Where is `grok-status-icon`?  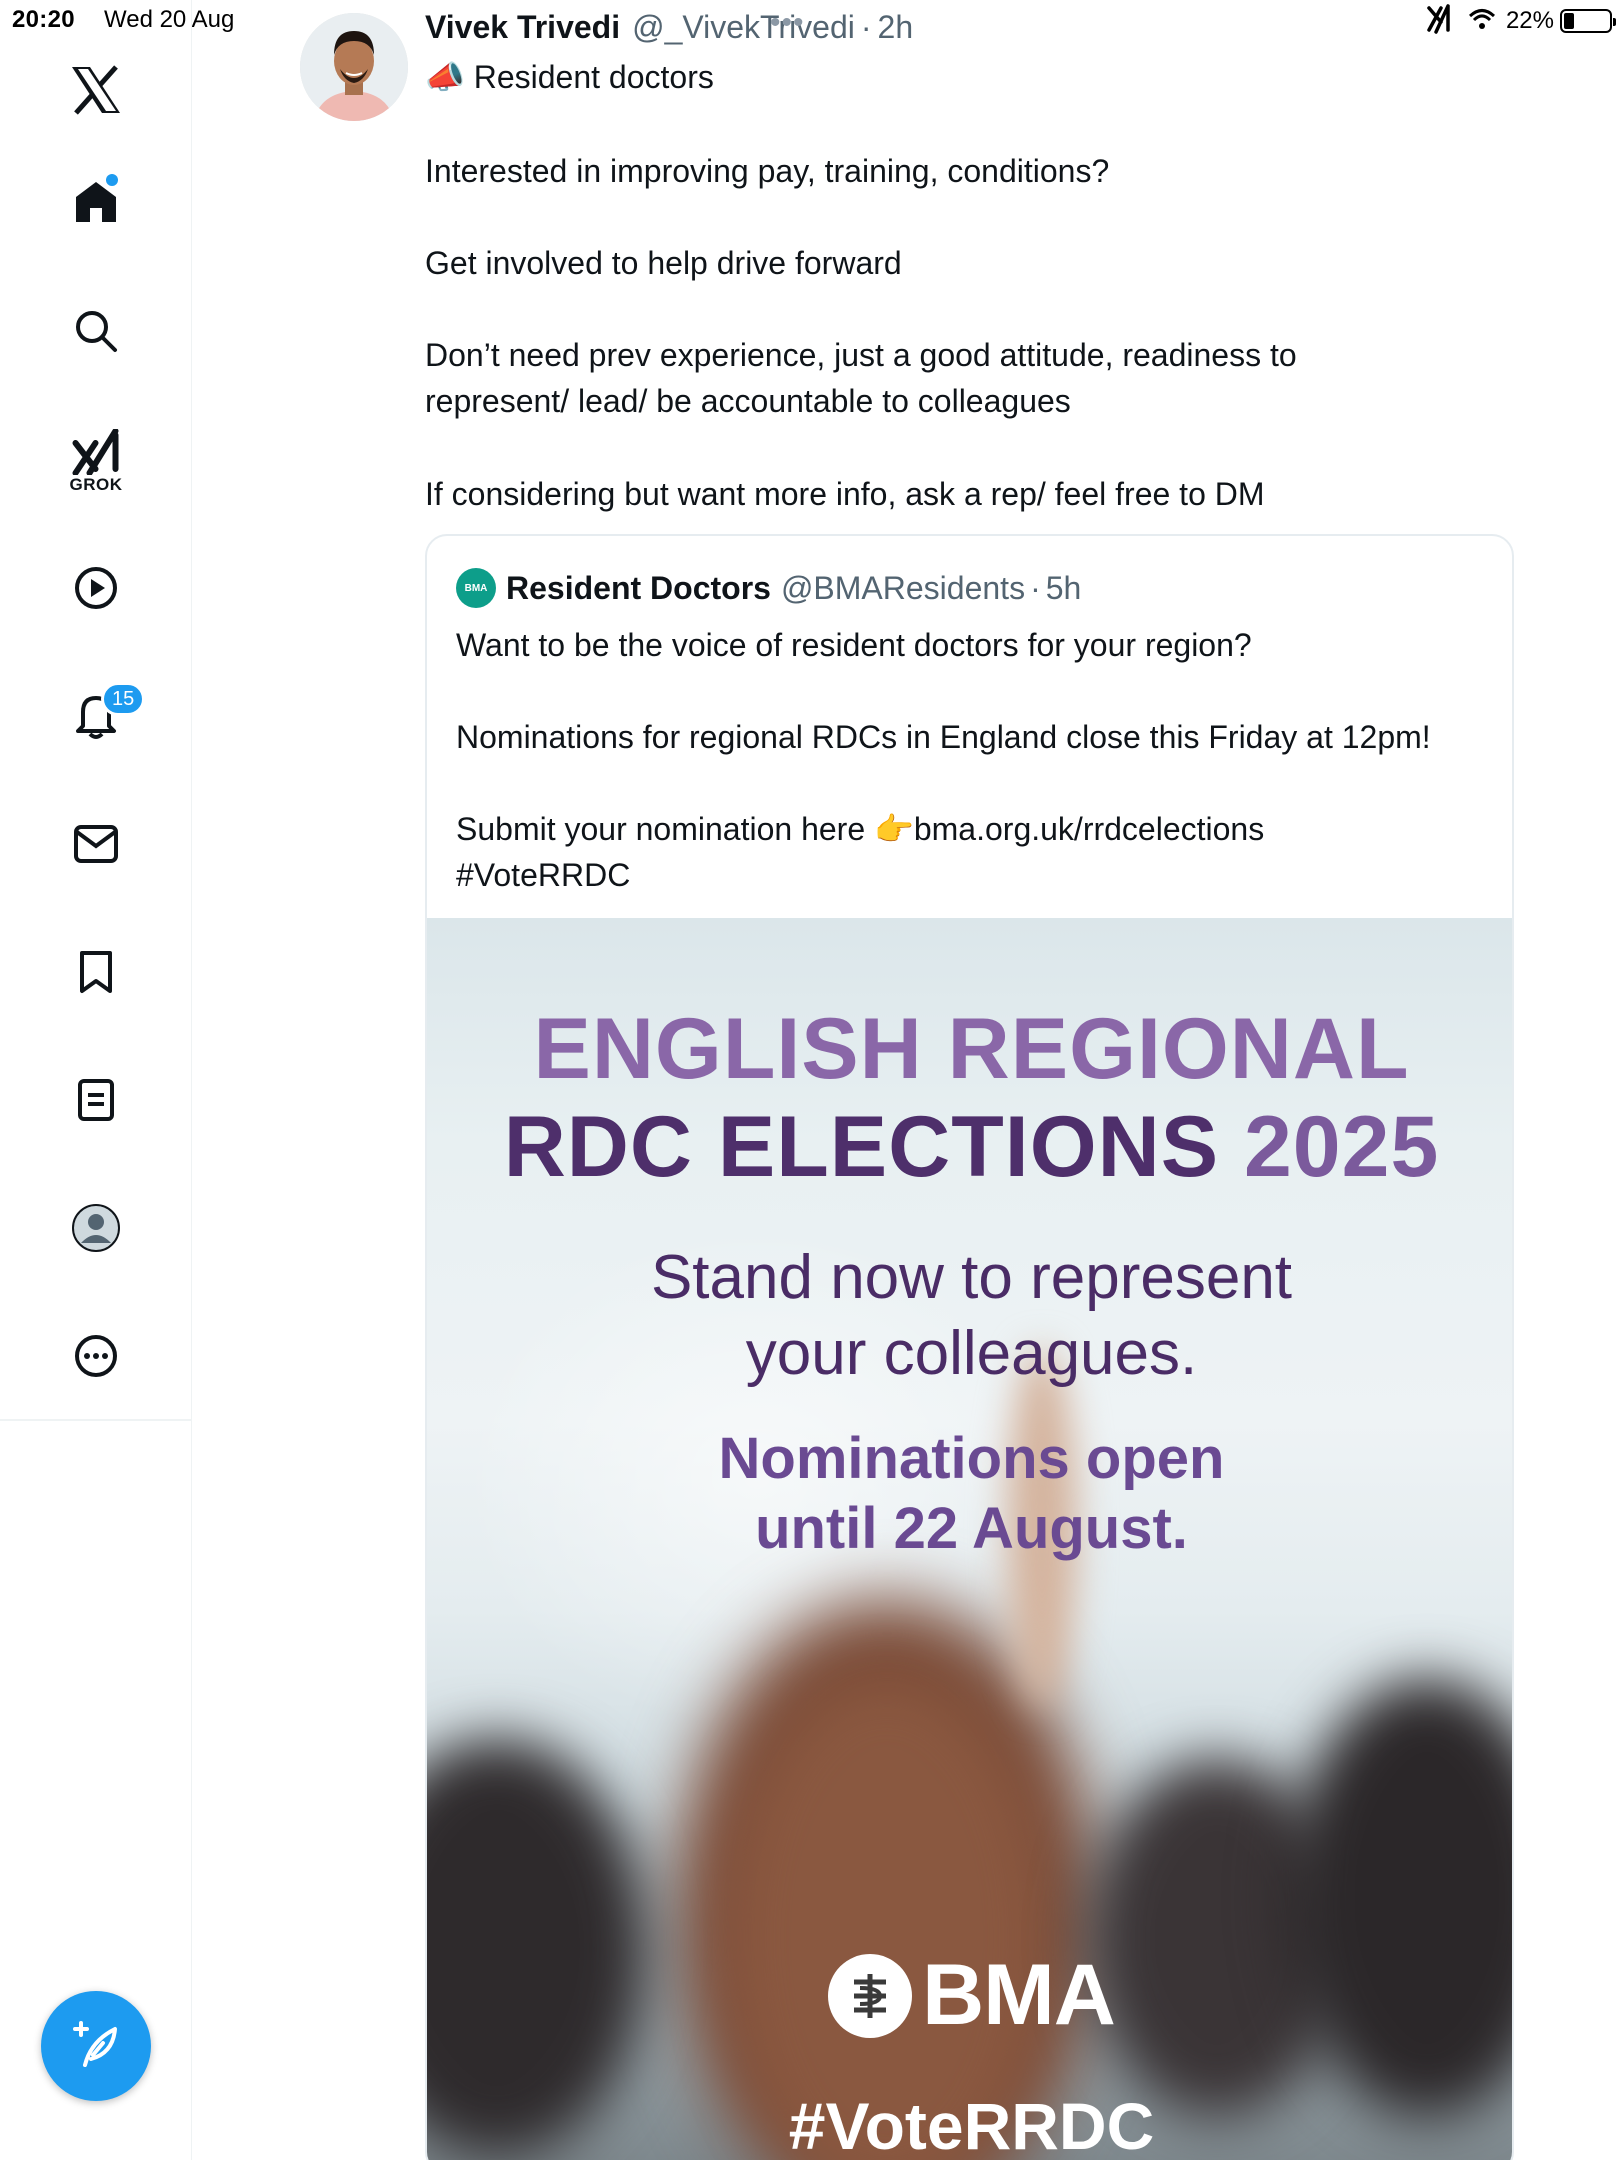
grok-status-icon is located at coordinates (1444, 21).